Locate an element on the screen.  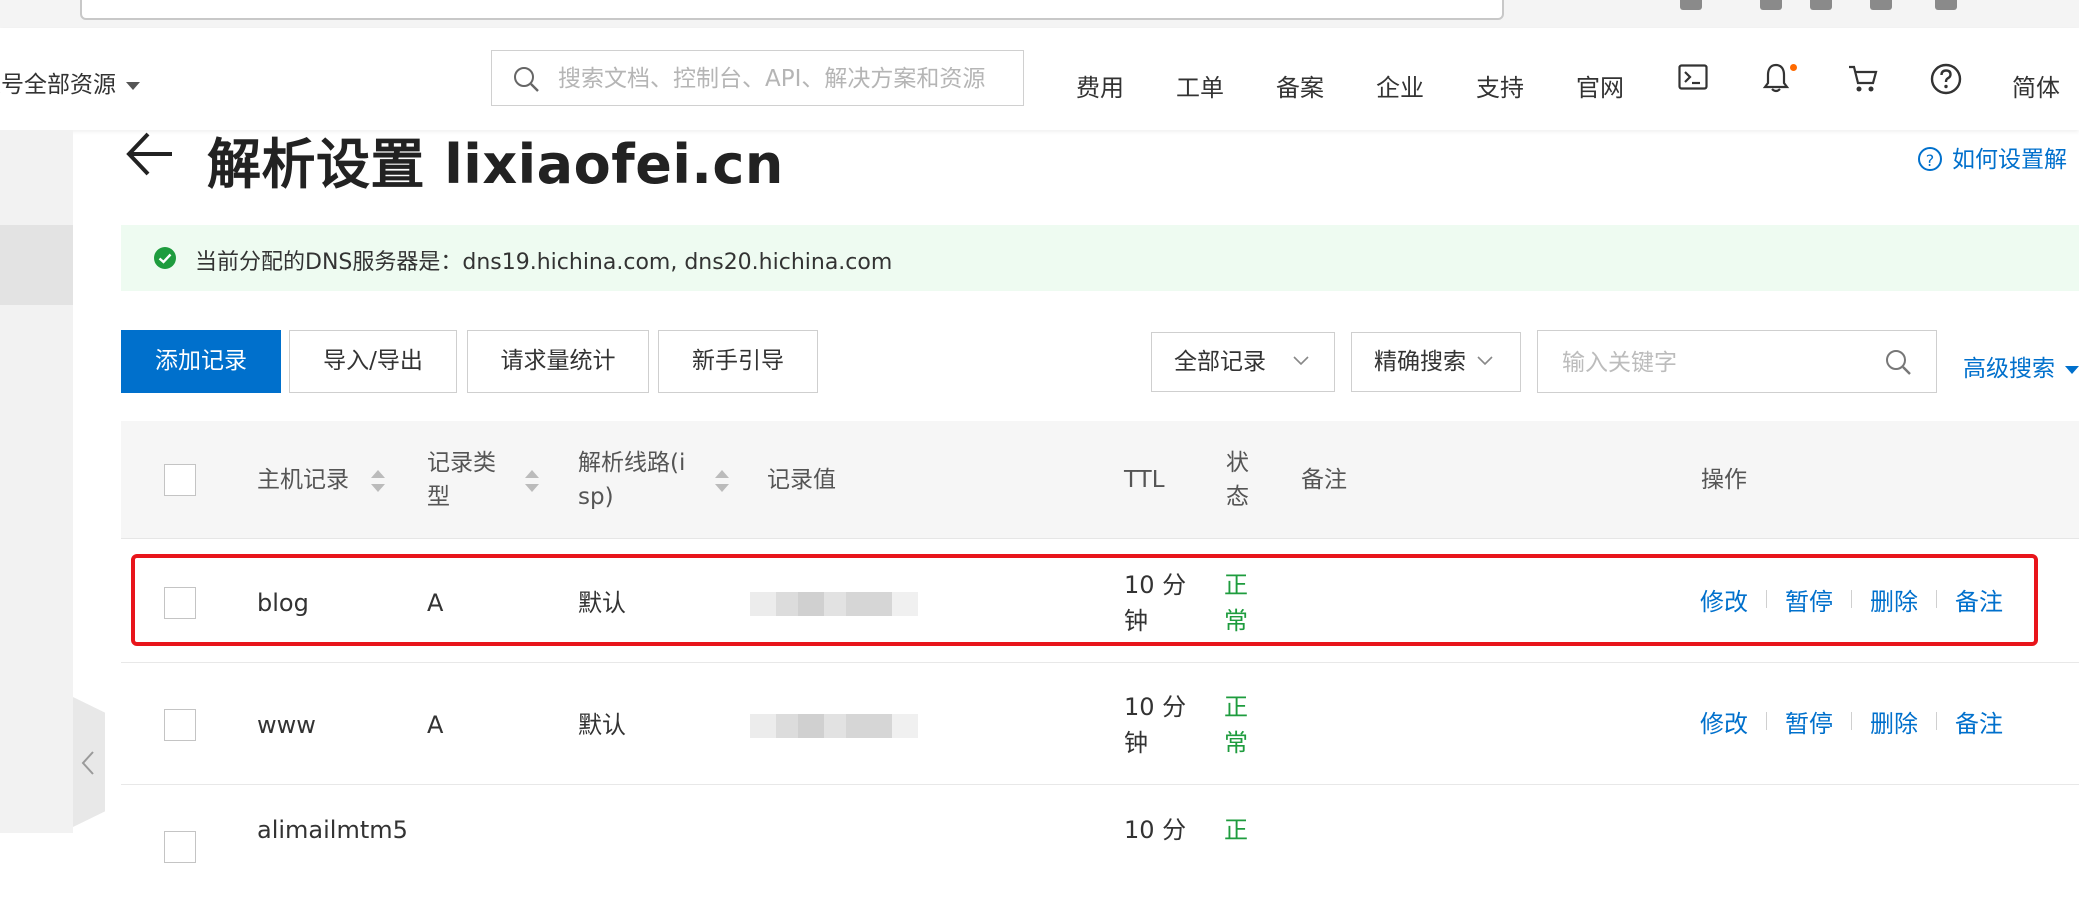
account-resource-switch: 账号全部资源 is located at coordinates (70, 82).